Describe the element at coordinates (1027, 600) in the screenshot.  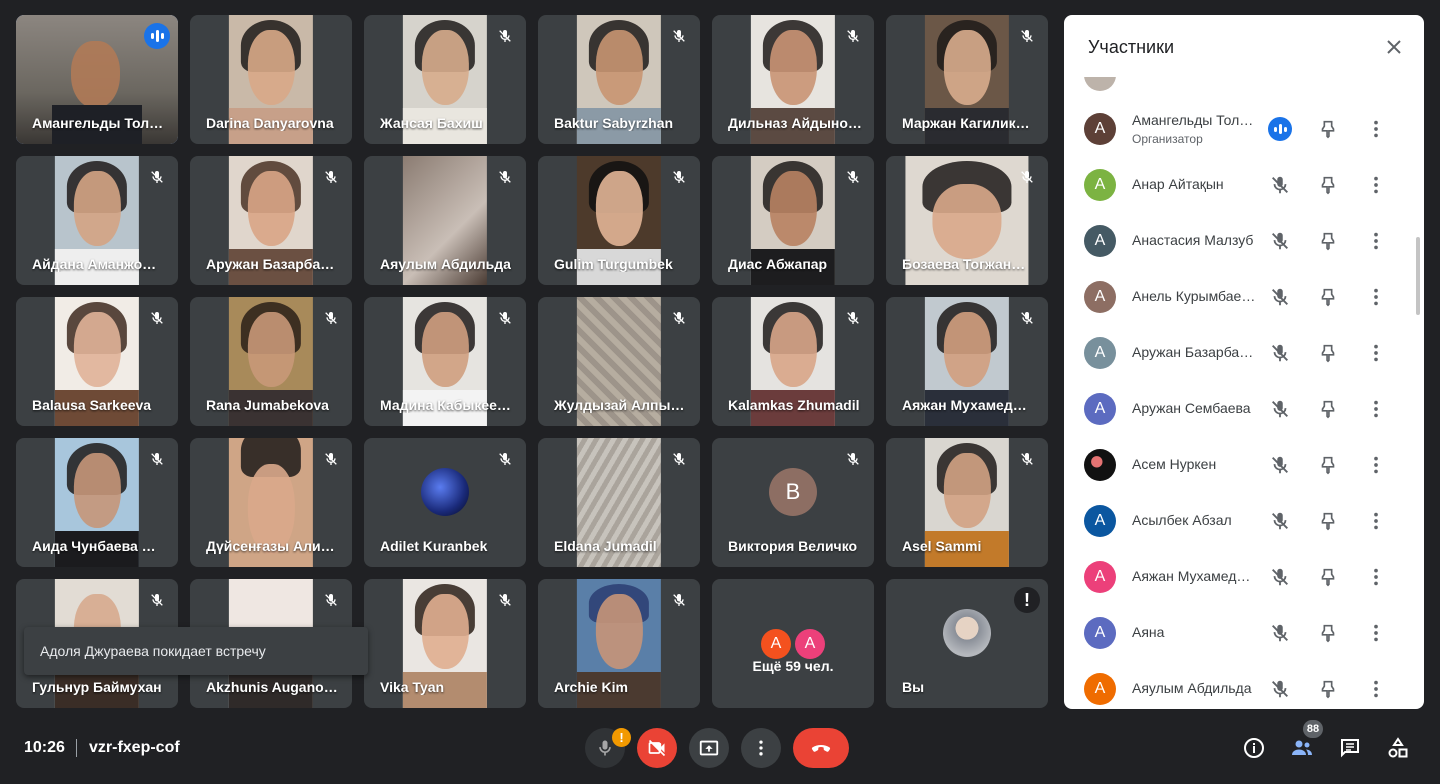
I see `alert-icon: !` at that location.